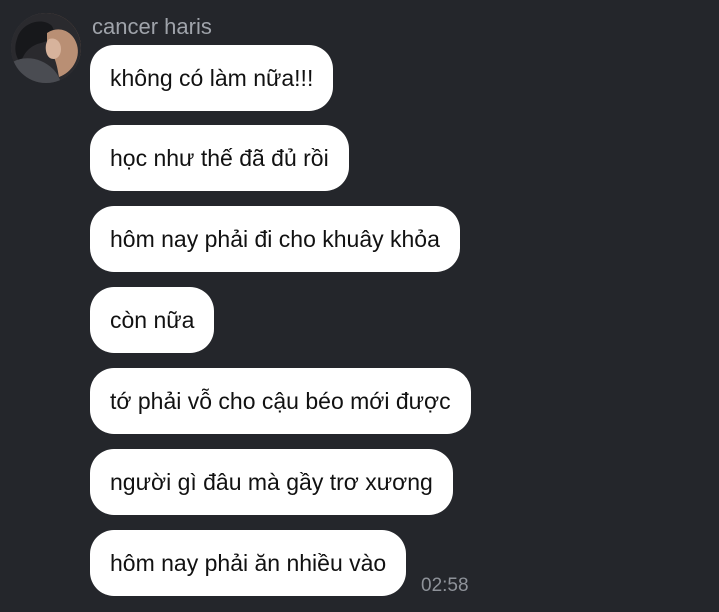 This screenshot has height=612, width=719. What do you see at coordinates (152, 320) in the screenshot?
I see `message-bubble: còn nữa` at bounding box center [152, 320].